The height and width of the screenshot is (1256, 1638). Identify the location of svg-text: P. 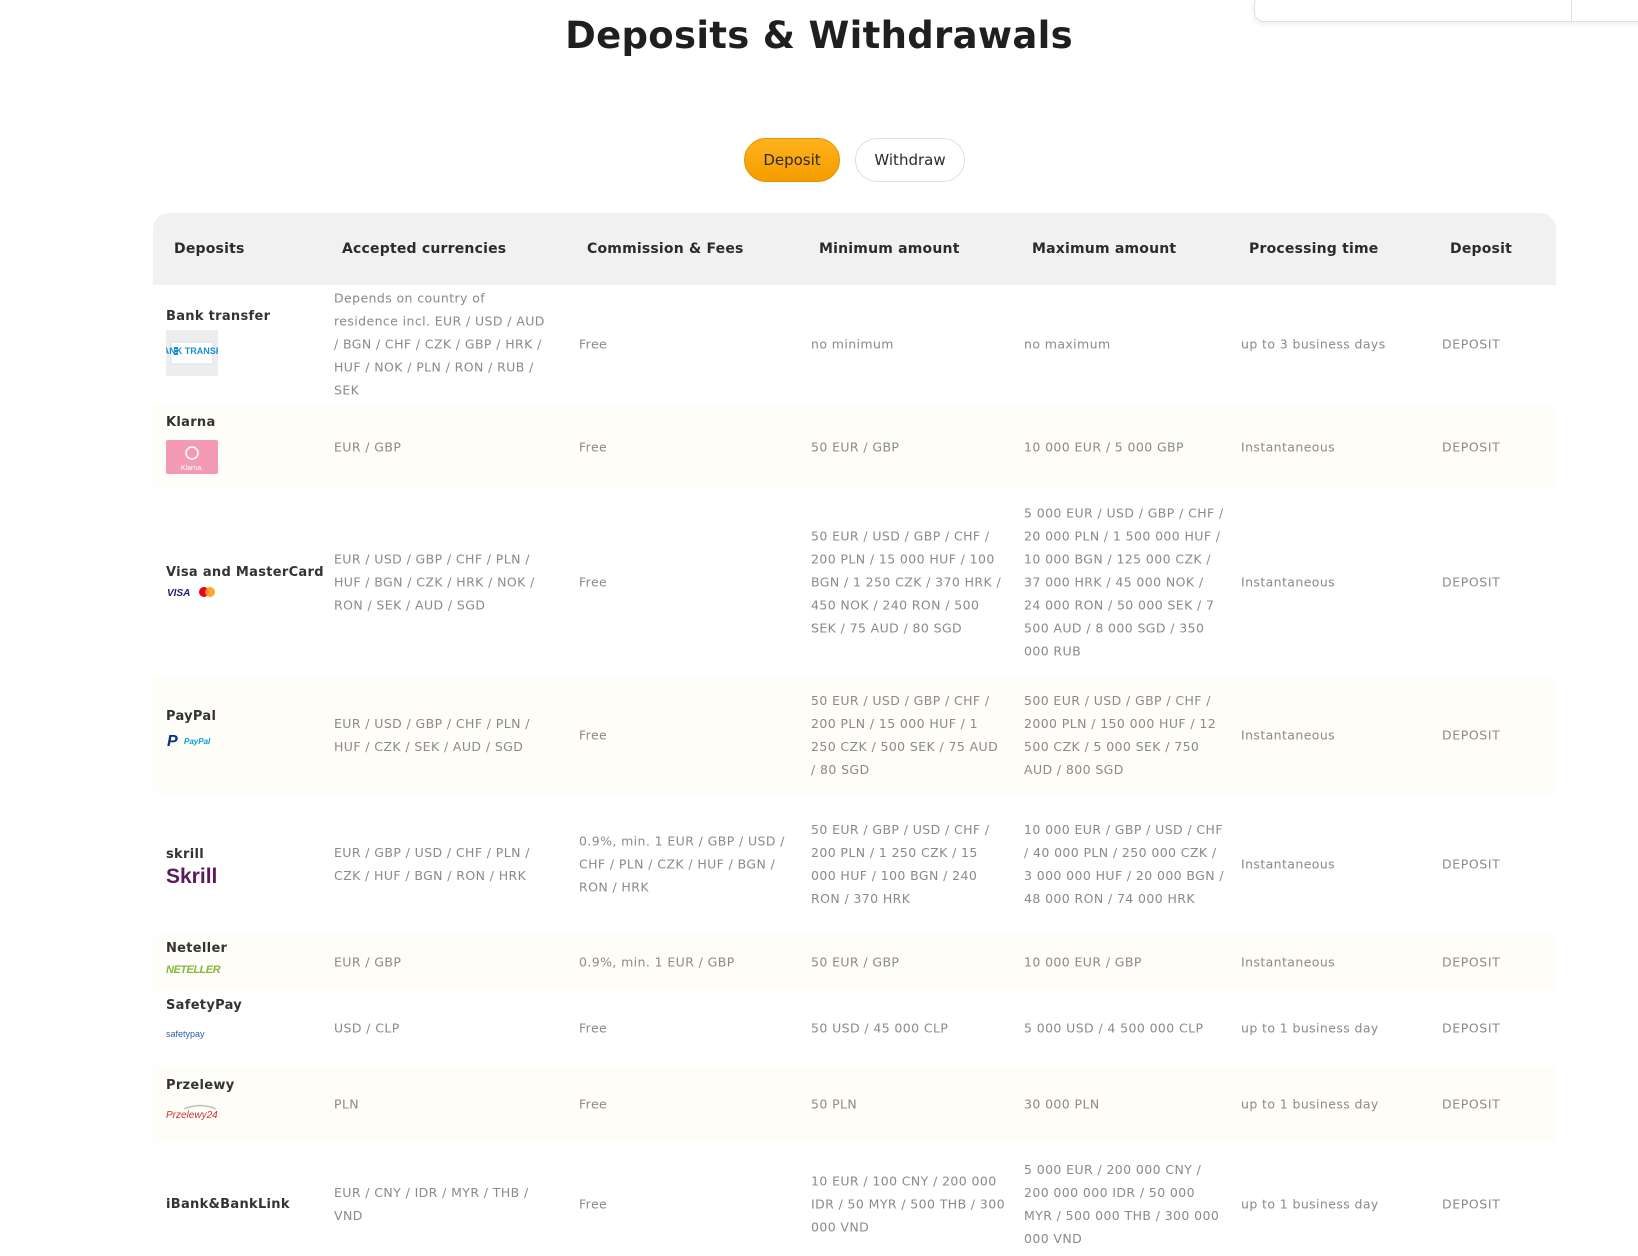
(172, 741).